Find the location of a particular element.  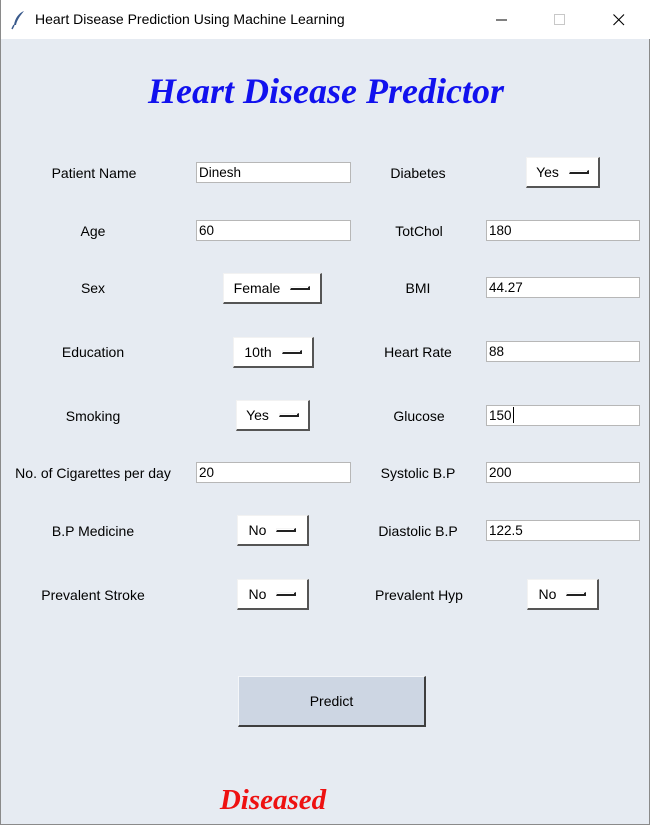

diastolic-bp-input: 122.5 is located at coordinates (563, 530).